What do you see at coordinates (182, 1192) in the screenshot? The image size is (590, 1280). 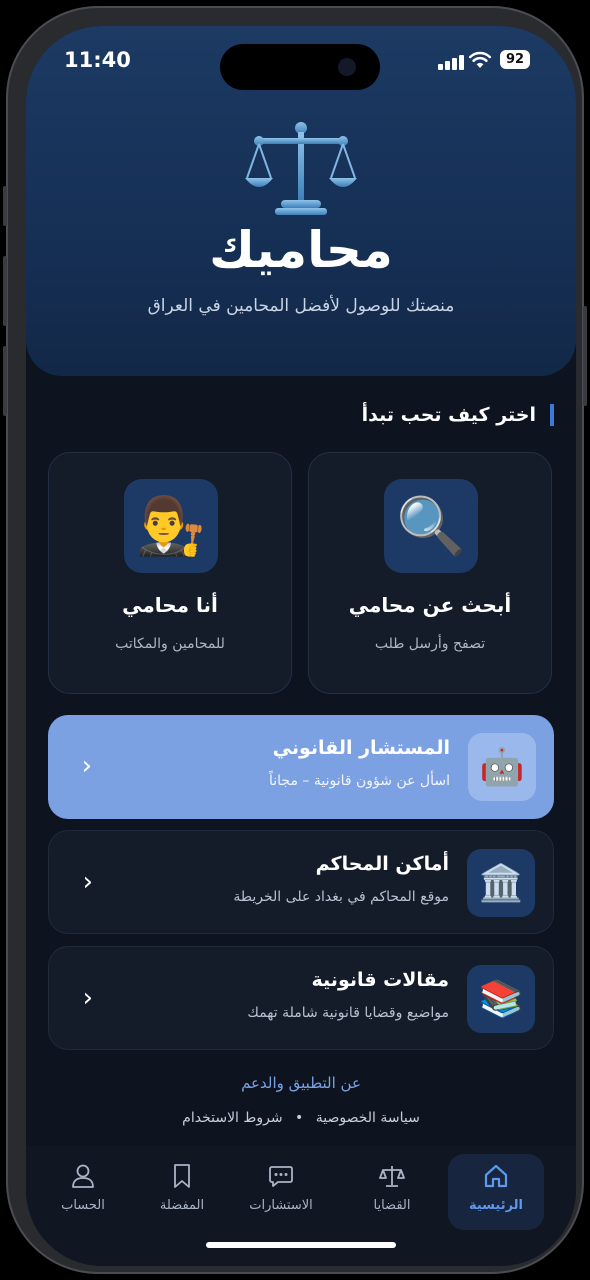 I see `tab-favorites: المفضلة` at bounding box center [182, 1192].